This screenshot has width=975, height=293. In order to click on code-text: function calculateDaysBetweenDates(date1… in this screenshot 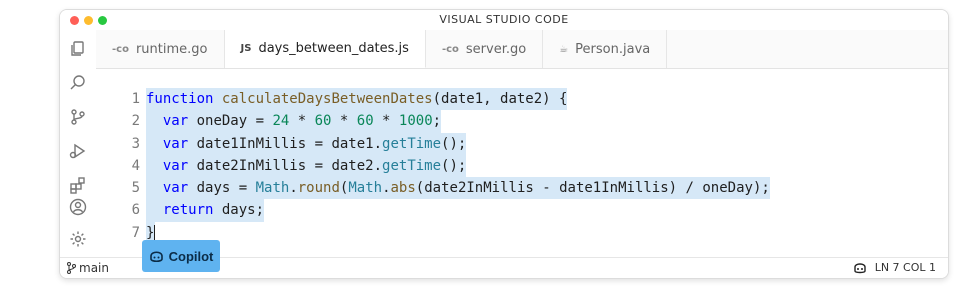, I will do `click(357, 99)`.